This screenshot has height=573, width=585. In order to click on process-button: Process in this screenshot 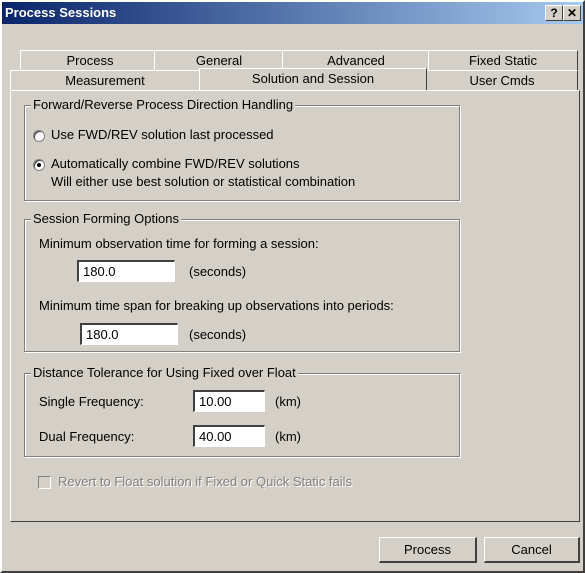, I will do `click(428, 550)`.